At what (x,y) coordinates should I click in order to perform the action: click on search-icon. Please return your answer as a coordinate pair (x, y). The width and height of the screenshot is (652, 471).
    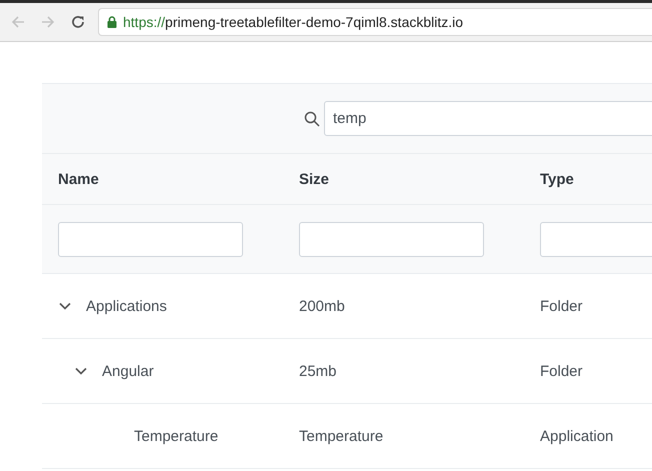
    Looking at the image, I should click on (312, 118).